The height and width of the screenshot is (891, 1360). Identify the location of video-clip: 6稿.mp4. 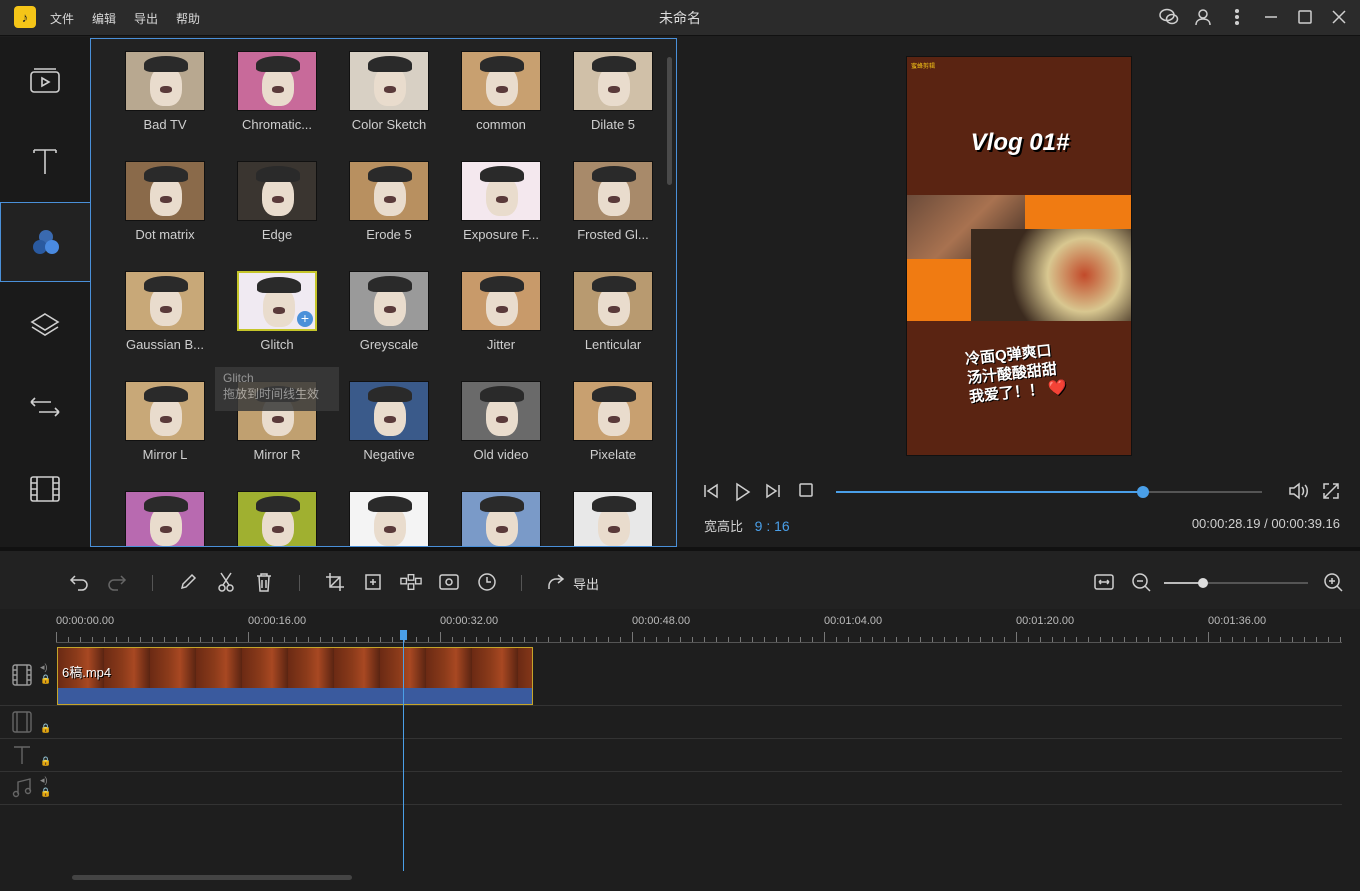
(295, 676).